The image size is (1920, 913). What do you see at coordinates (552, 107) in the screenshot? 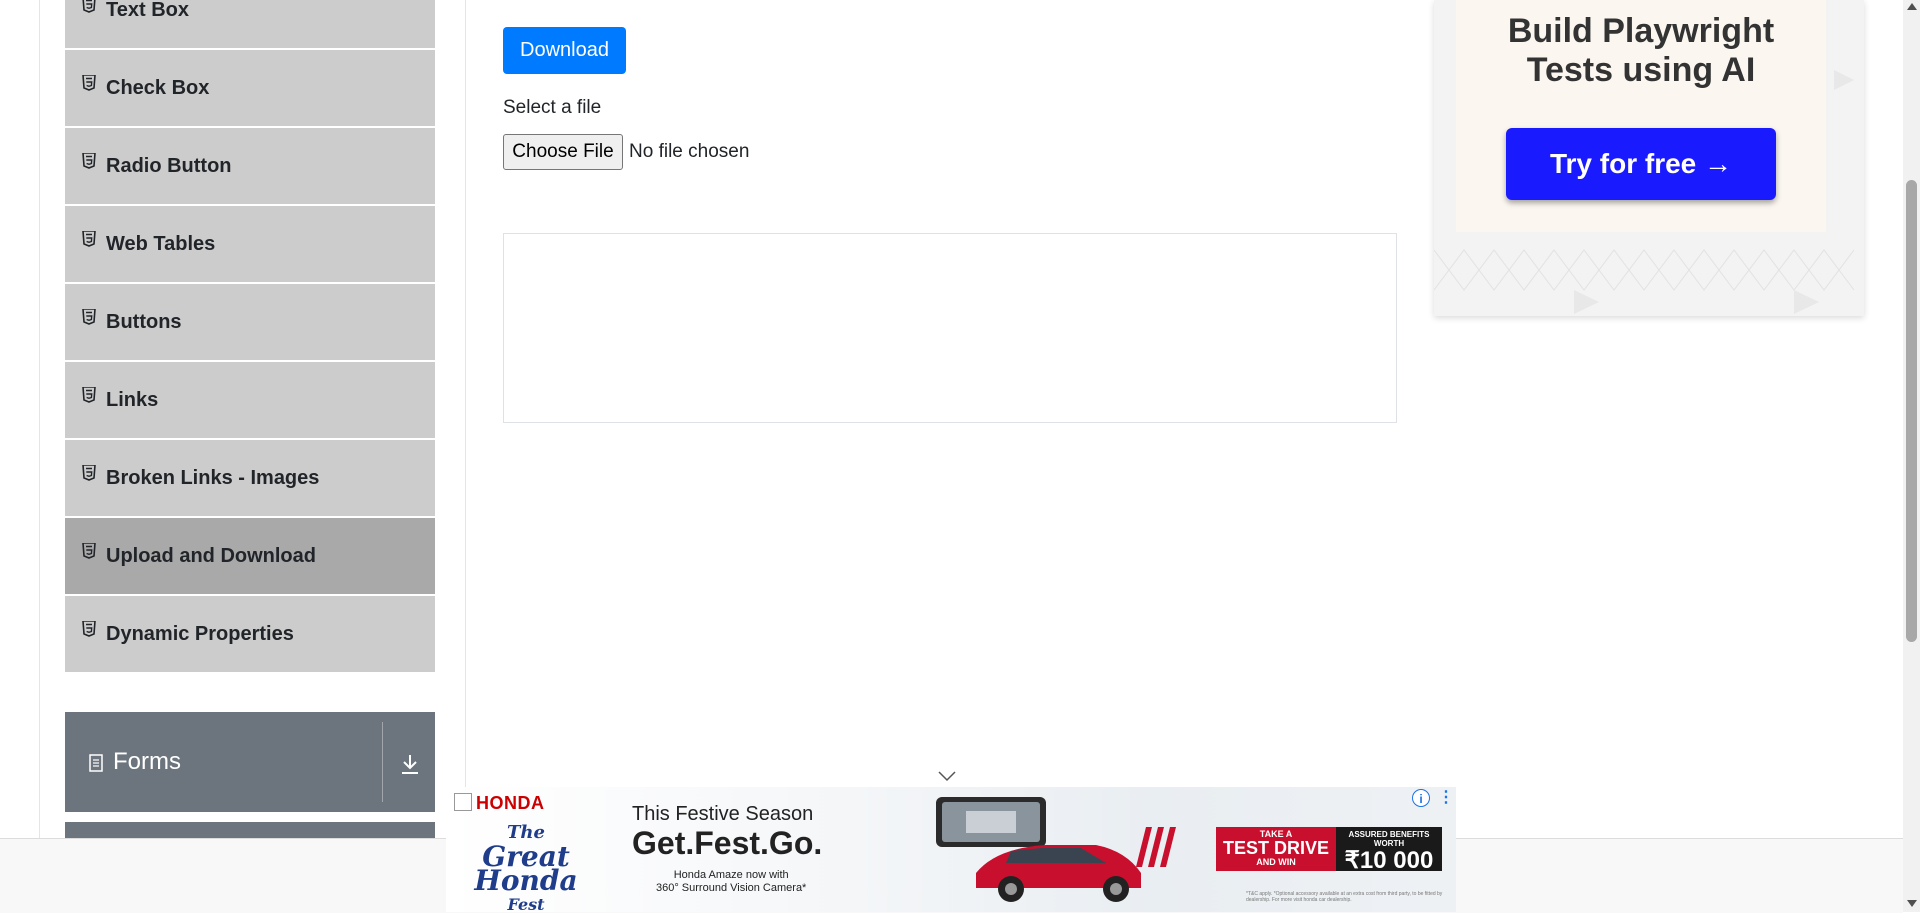
I see `select-file-label: Select a file` at bounding box center [552, 107].